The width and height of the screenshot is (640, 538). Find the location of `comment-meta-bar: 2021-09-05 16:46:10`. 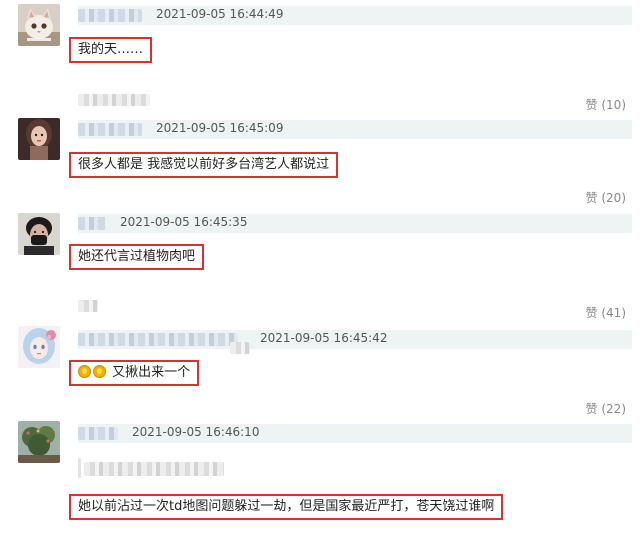

comment-meta-bar: 2021-09-05 16:46:10 is located at coordinates (355, 433).